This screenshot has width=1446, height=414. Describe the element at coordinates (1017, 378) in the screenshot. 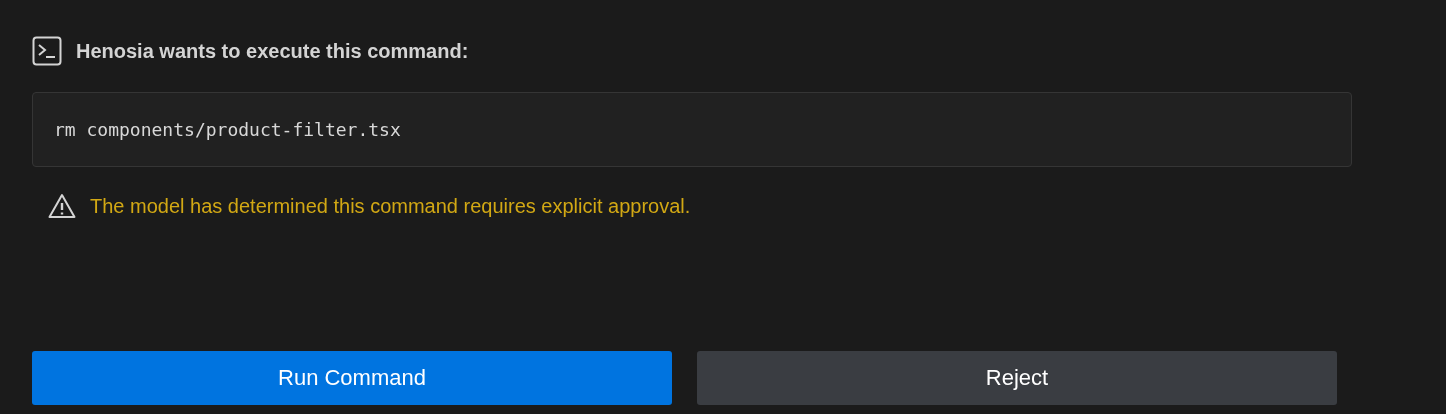

I see `reject-button: Reject` at that location.